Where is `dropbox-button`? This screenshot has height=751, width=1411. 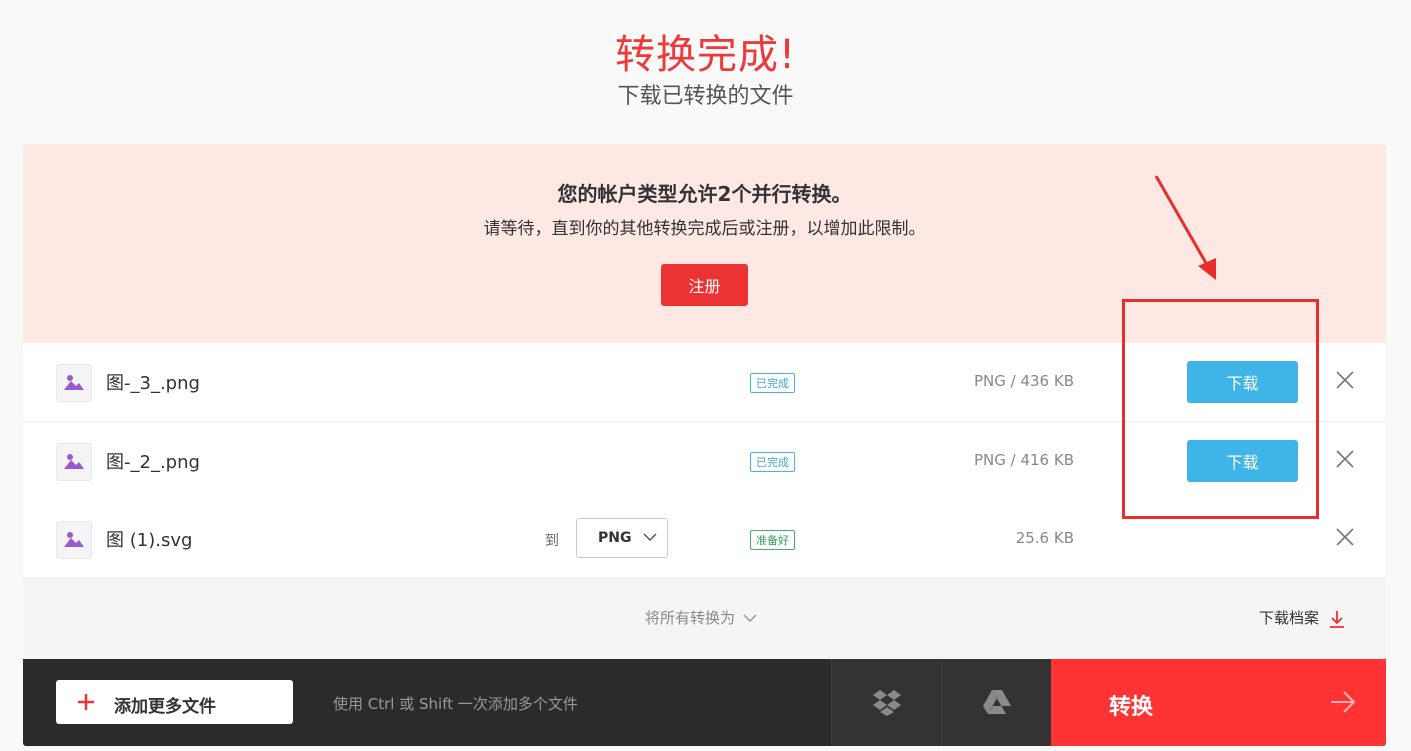
dropbox-button is located at coordinates (886, 702).